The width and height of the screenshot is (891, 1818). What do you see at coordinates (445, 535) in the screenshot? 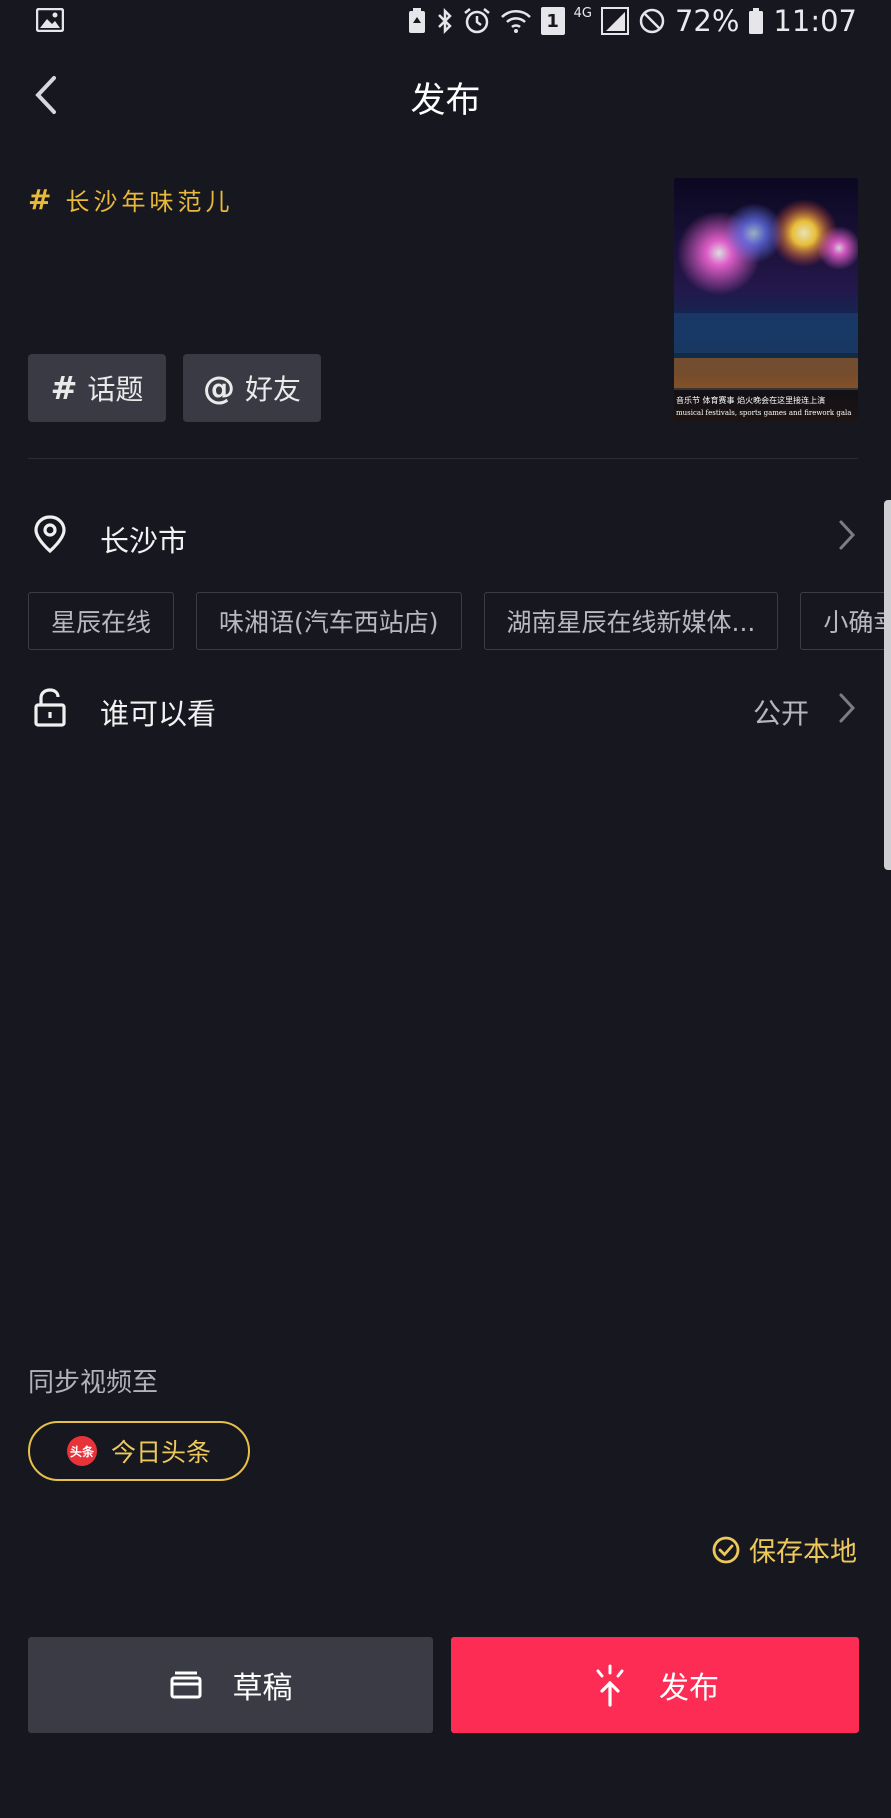
I see `location-row: 长沙市` at bounding box center [445, 535].